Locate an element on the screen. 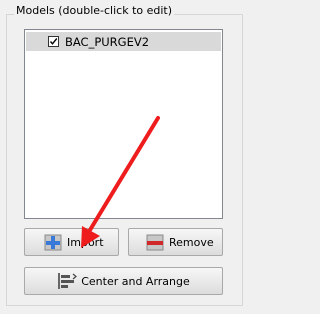 The width and height of the screenshot is (320, 314). list-item: BAC_PURGEV2 is located at coordinates (123, 41).